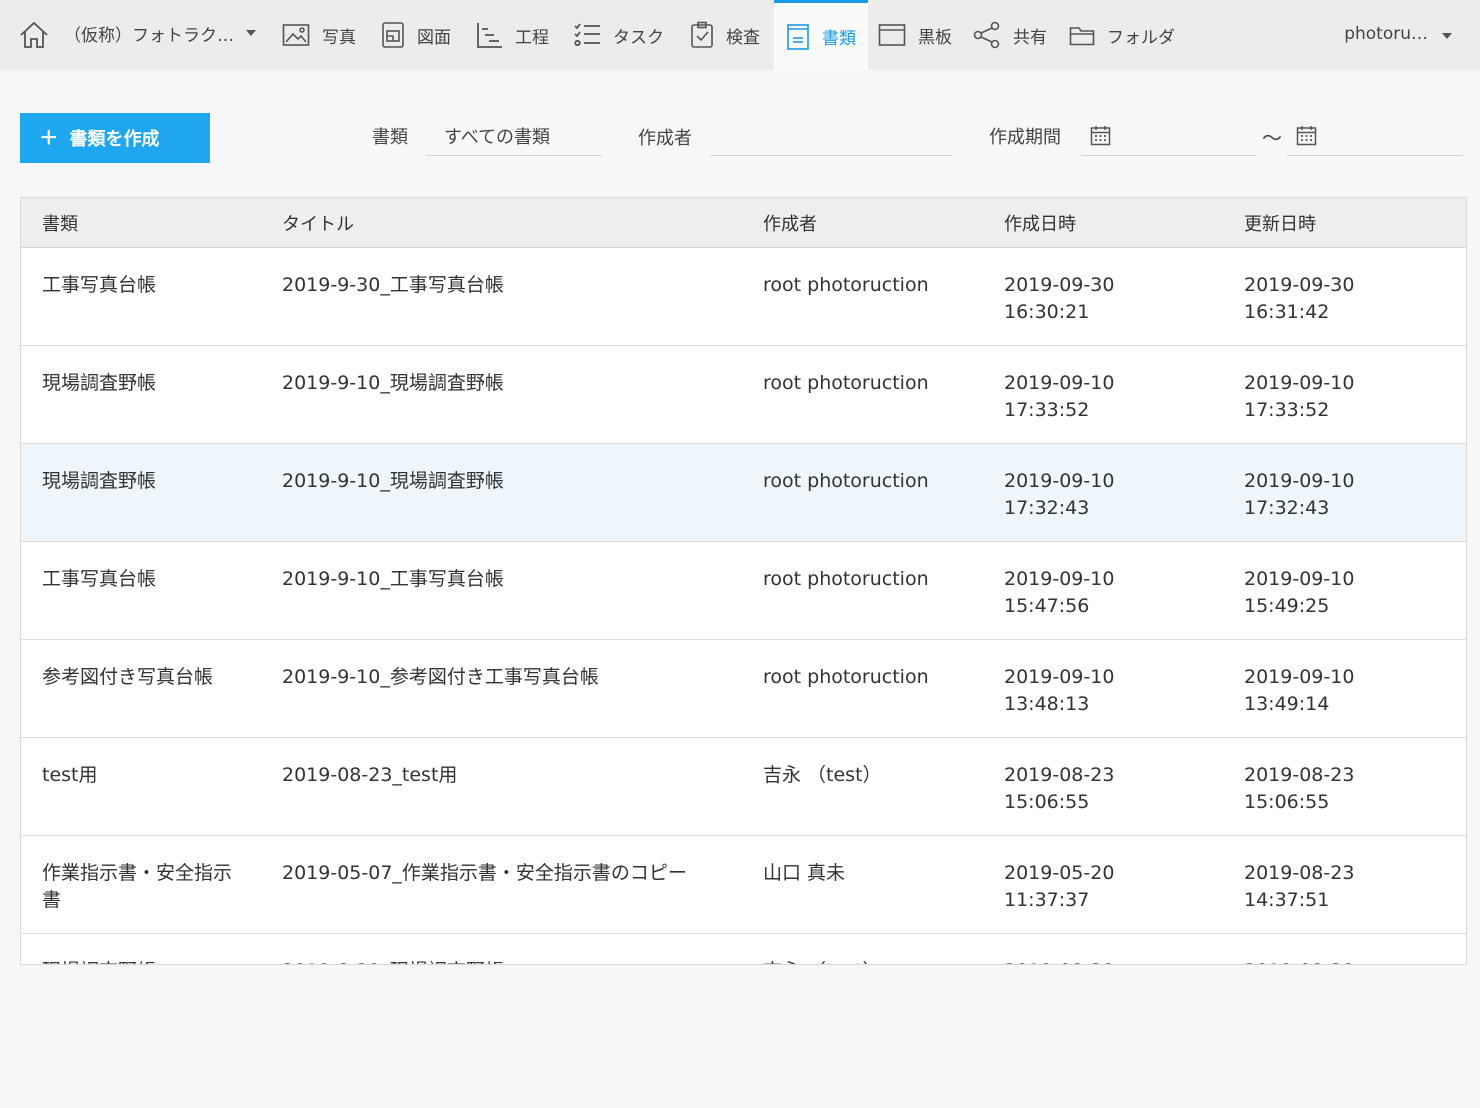  Describe the element at coordinates (1047, 900) in the screenshot. I see `created-time: 11:37:37` at that location.